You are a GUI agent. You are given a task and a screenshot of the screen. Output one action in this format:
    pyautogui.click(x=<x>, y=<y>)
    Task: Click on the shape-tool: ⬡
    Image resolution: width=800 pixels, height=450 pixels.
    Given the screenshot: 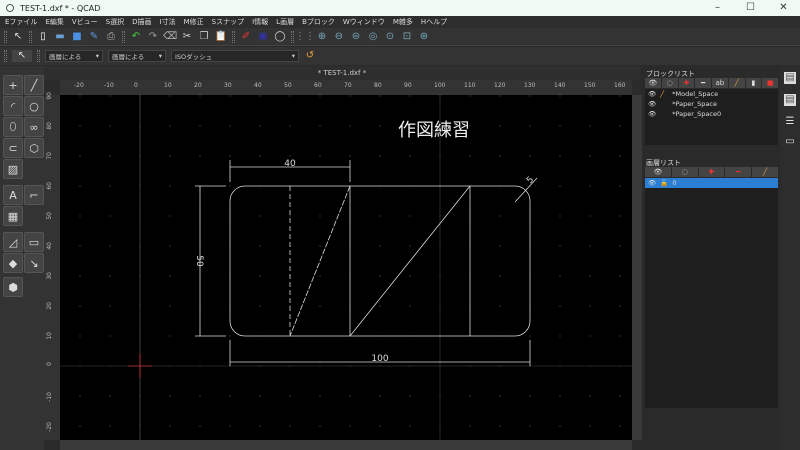 What is the action you would take?
    pyautogui.click(x=34, y=148)
    